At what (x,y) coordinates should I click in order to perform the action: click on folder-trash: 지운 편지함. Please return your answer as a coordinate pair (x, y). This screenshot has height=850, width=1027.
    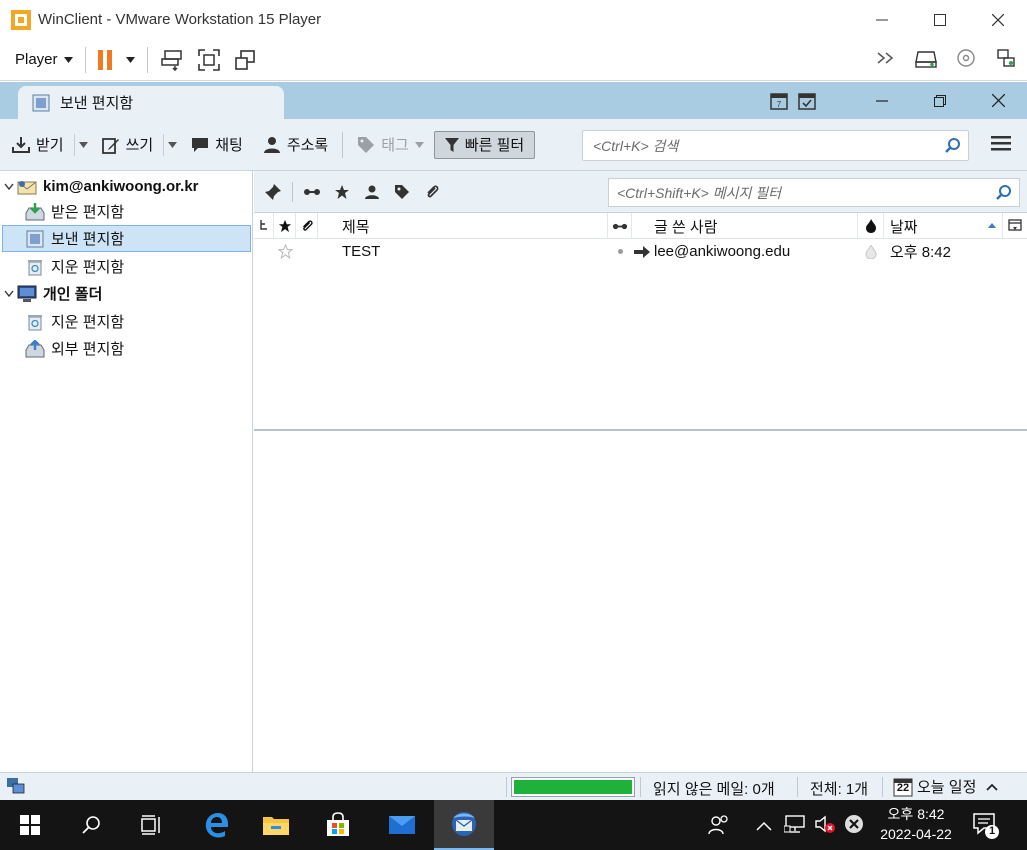
    Looking at the image, I should click on (126, 266).